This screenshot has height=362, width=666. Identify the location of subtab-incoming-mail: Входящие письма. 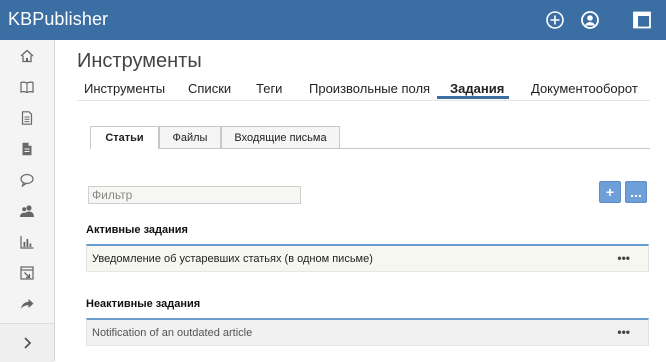
(280, 137).